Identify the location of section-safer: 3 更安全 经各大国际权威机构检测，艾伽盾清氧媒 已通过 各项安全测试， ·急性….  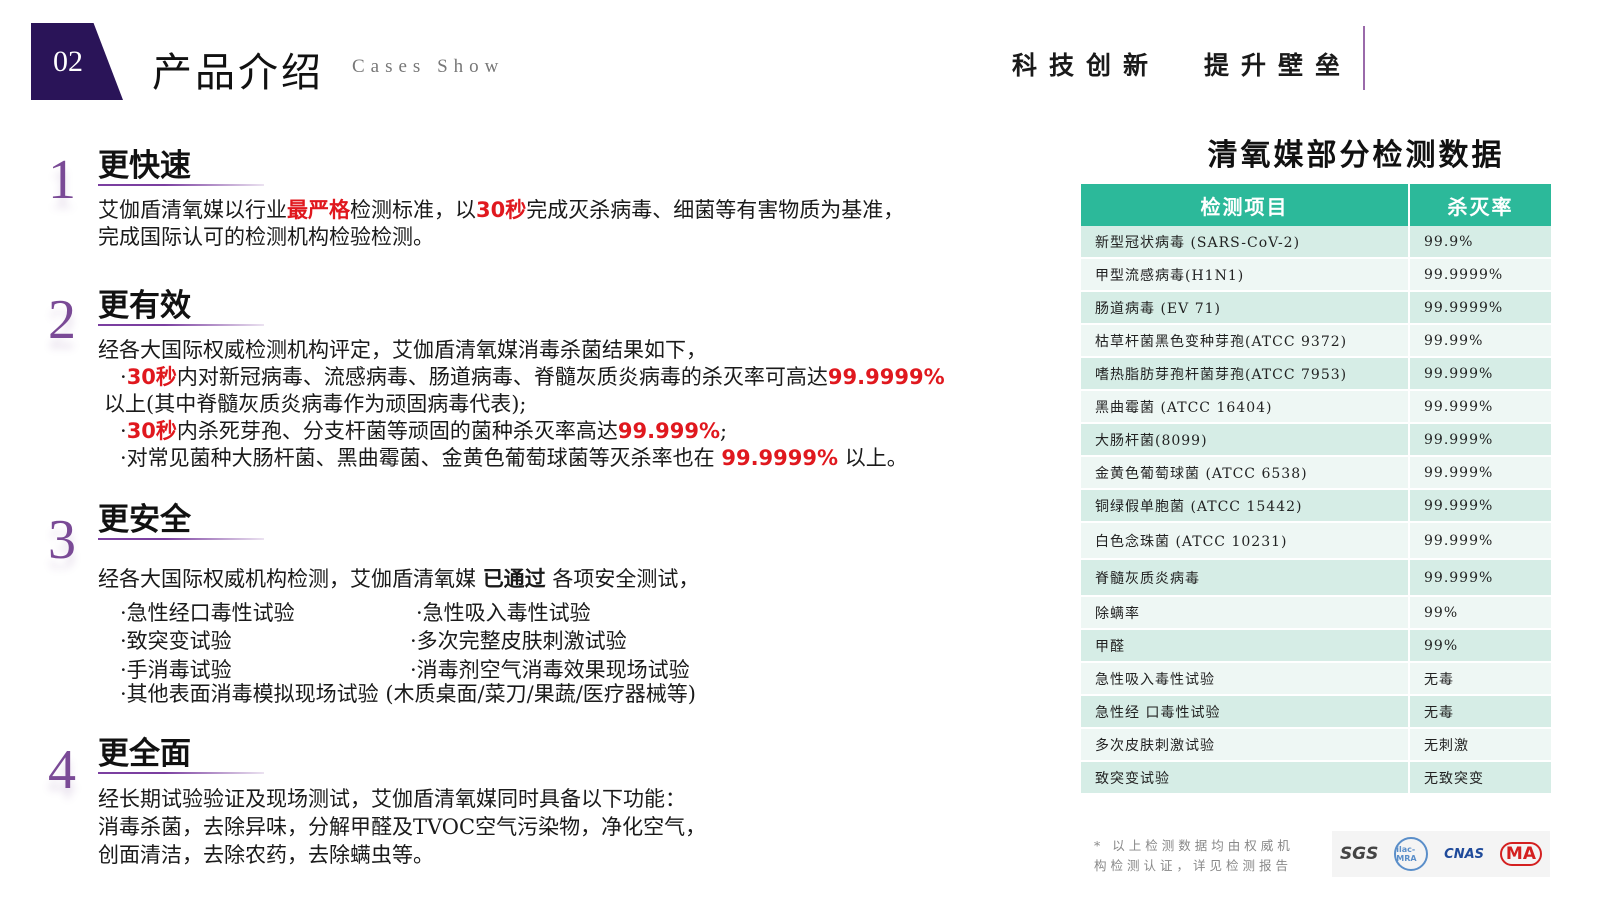
(540, 600).